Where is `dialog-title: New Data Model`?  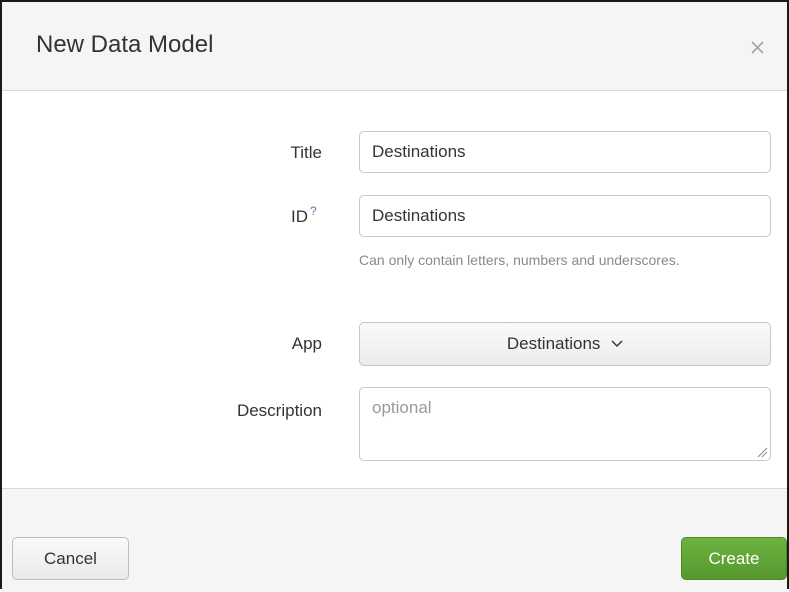
dialog-title: New Data Model is located at coordinates (125, 44).